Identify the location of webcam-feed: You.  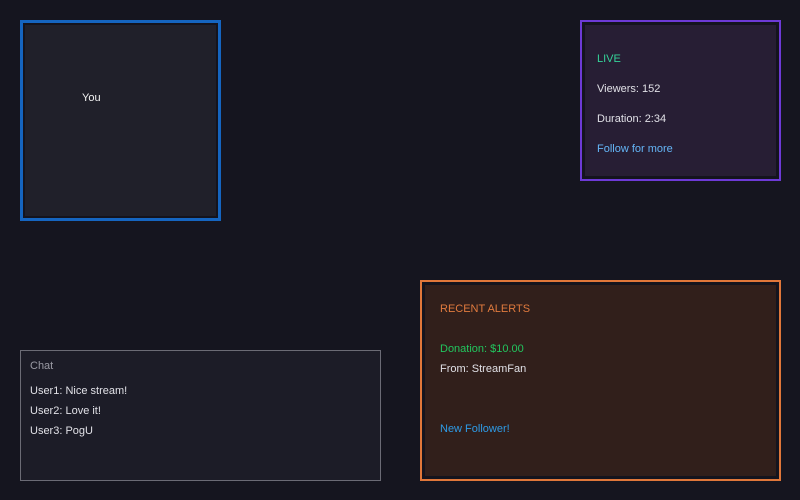
(120, 120).